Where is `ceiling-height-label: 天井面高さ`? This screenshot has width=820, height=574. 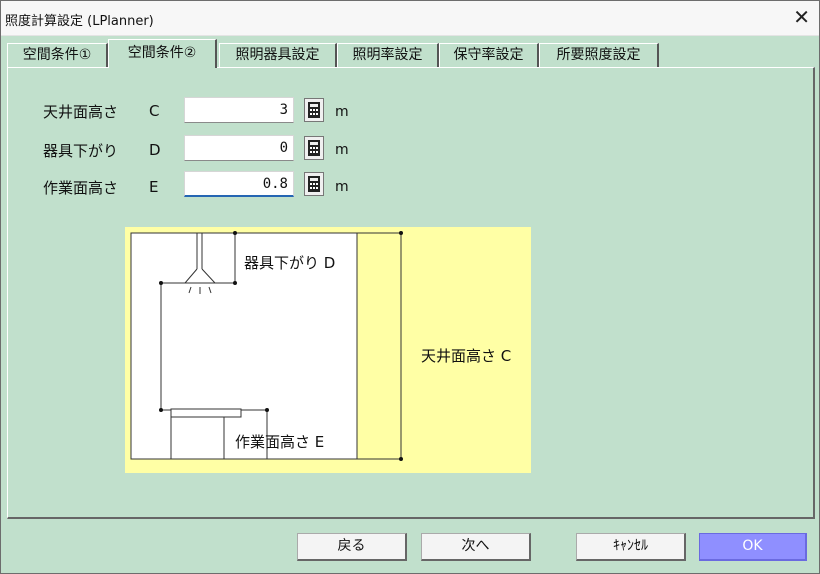
ceiling-height-label: 天井面高さ is located at coordinates (81, 112).